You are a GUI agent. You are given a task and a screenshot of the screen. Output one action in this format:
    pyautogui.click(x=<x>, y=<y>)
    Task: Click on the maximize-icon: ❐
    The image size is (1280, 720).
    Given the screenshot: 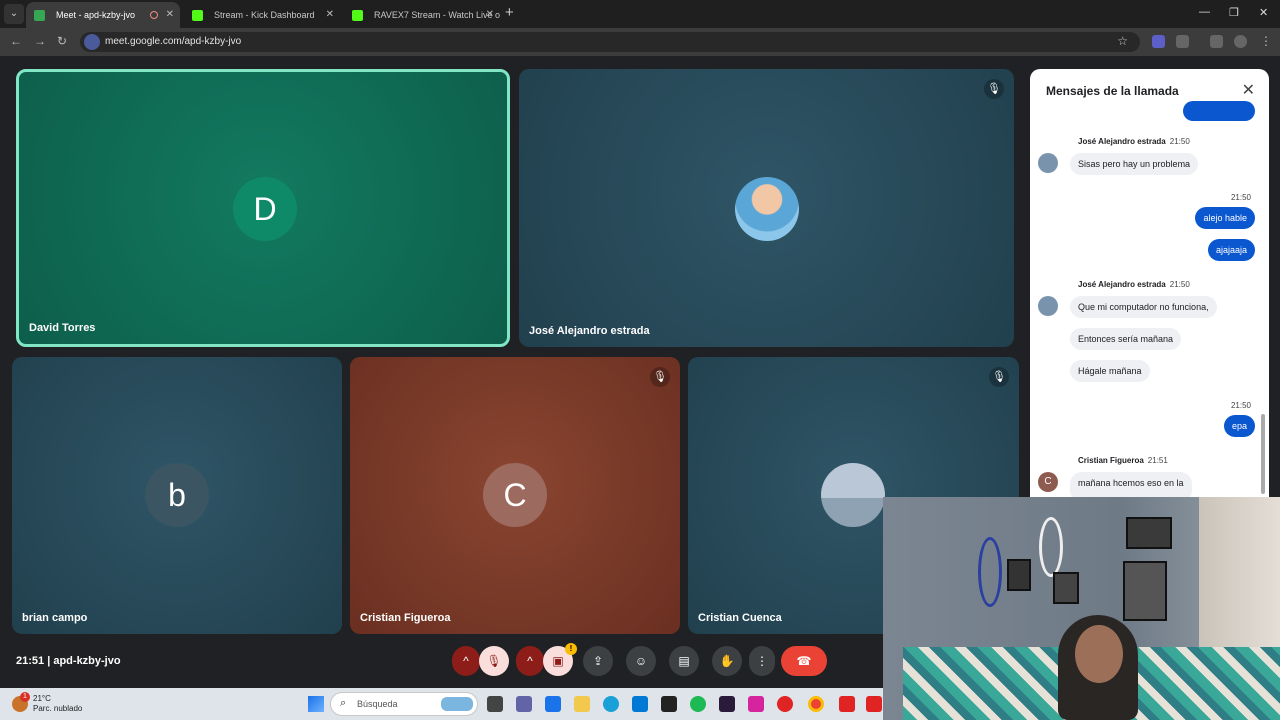 What is the action you would take?
    pyautogui.click(x=1234, y=12)
    